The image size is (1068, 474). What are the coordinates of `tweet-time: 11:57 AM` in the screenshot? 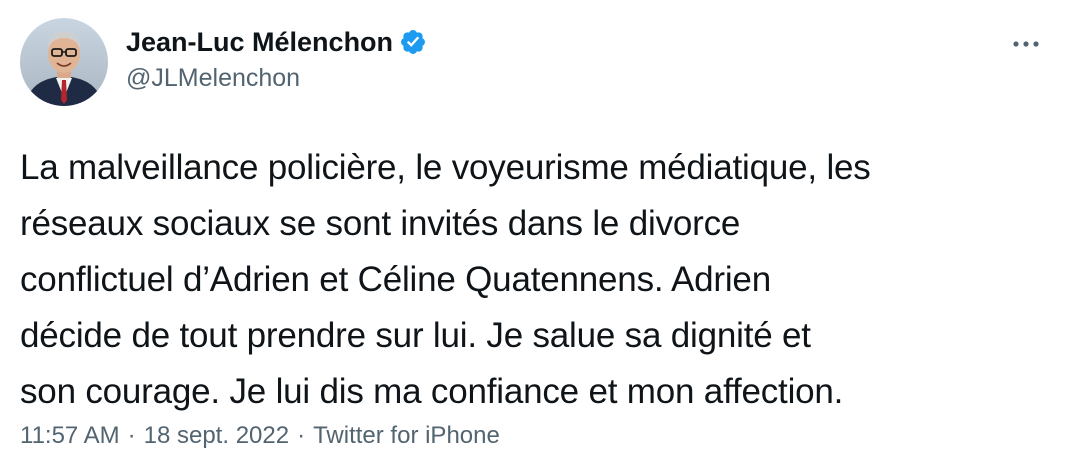 It's located at (70, 435).